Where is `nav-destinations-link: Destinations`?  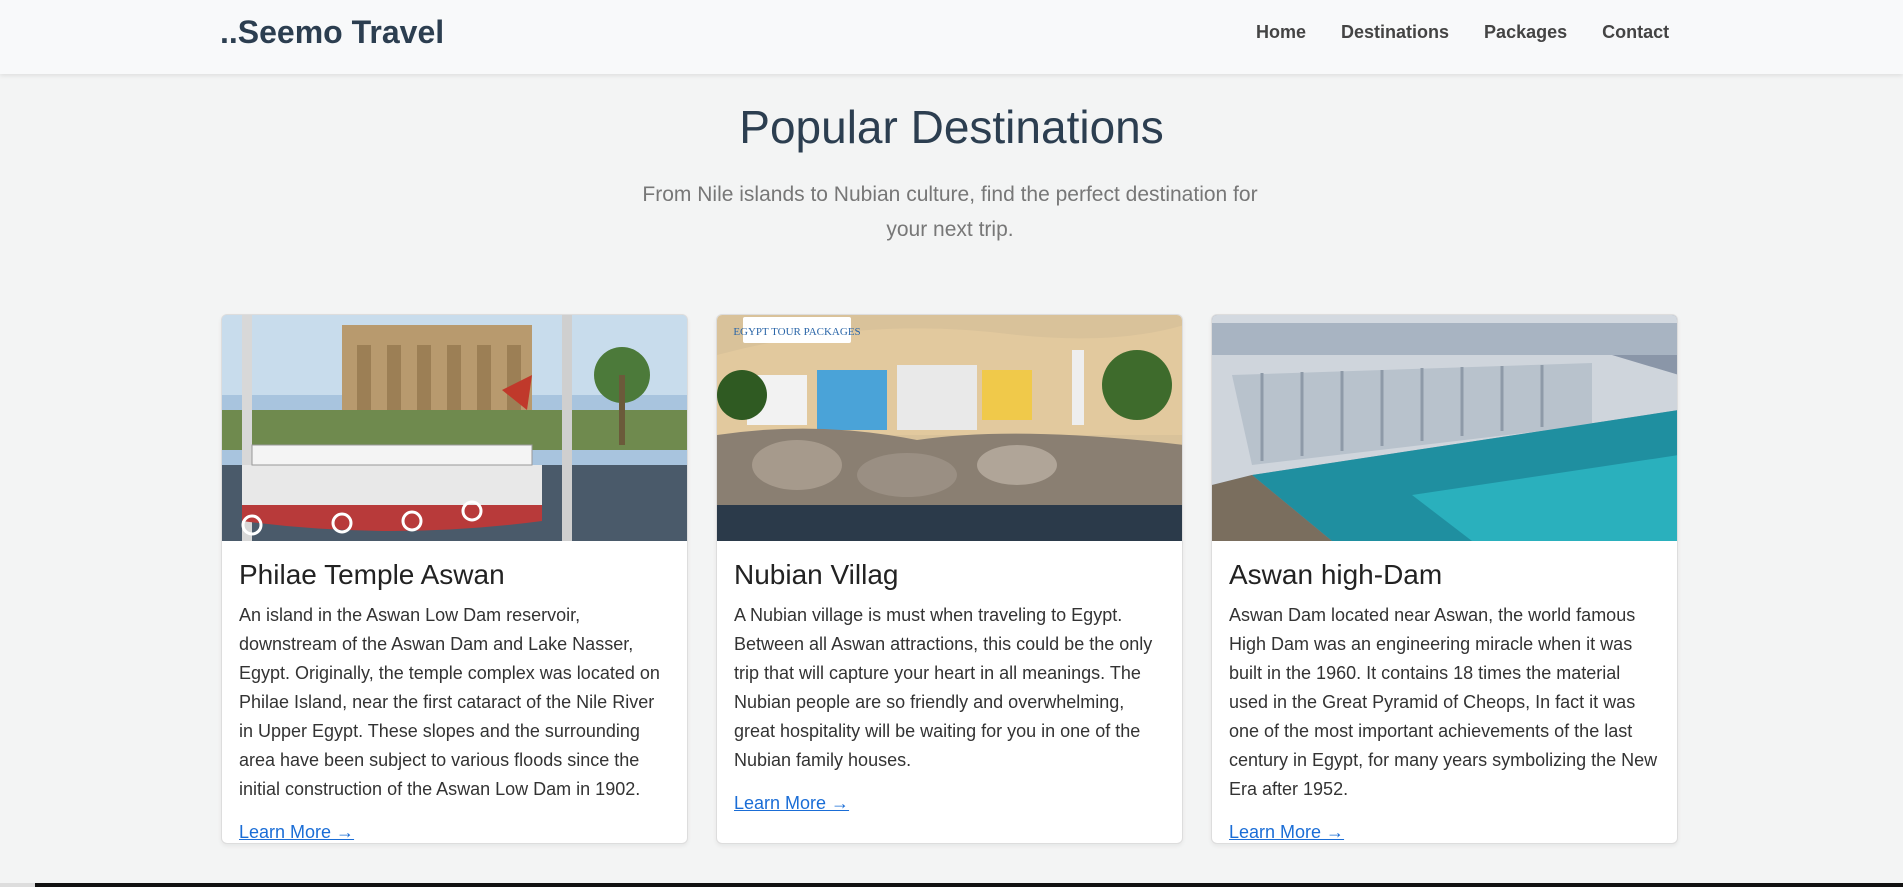 nav-destinations-link: Destinations is located at coordinates (1395, 32).